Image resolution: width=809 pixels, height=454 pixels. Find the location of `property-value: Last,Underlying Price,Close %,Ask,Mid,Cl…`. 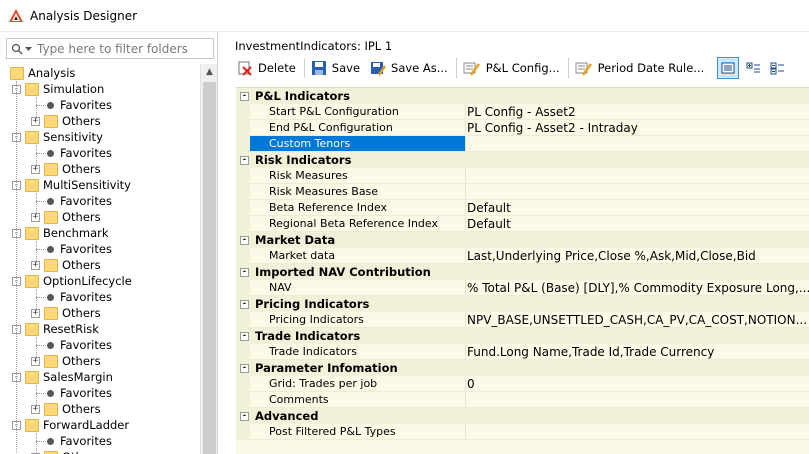

property-value: Last,Underlying Price,Close %,Ask,Mid,Cl… is located at coordinates (638, 256).